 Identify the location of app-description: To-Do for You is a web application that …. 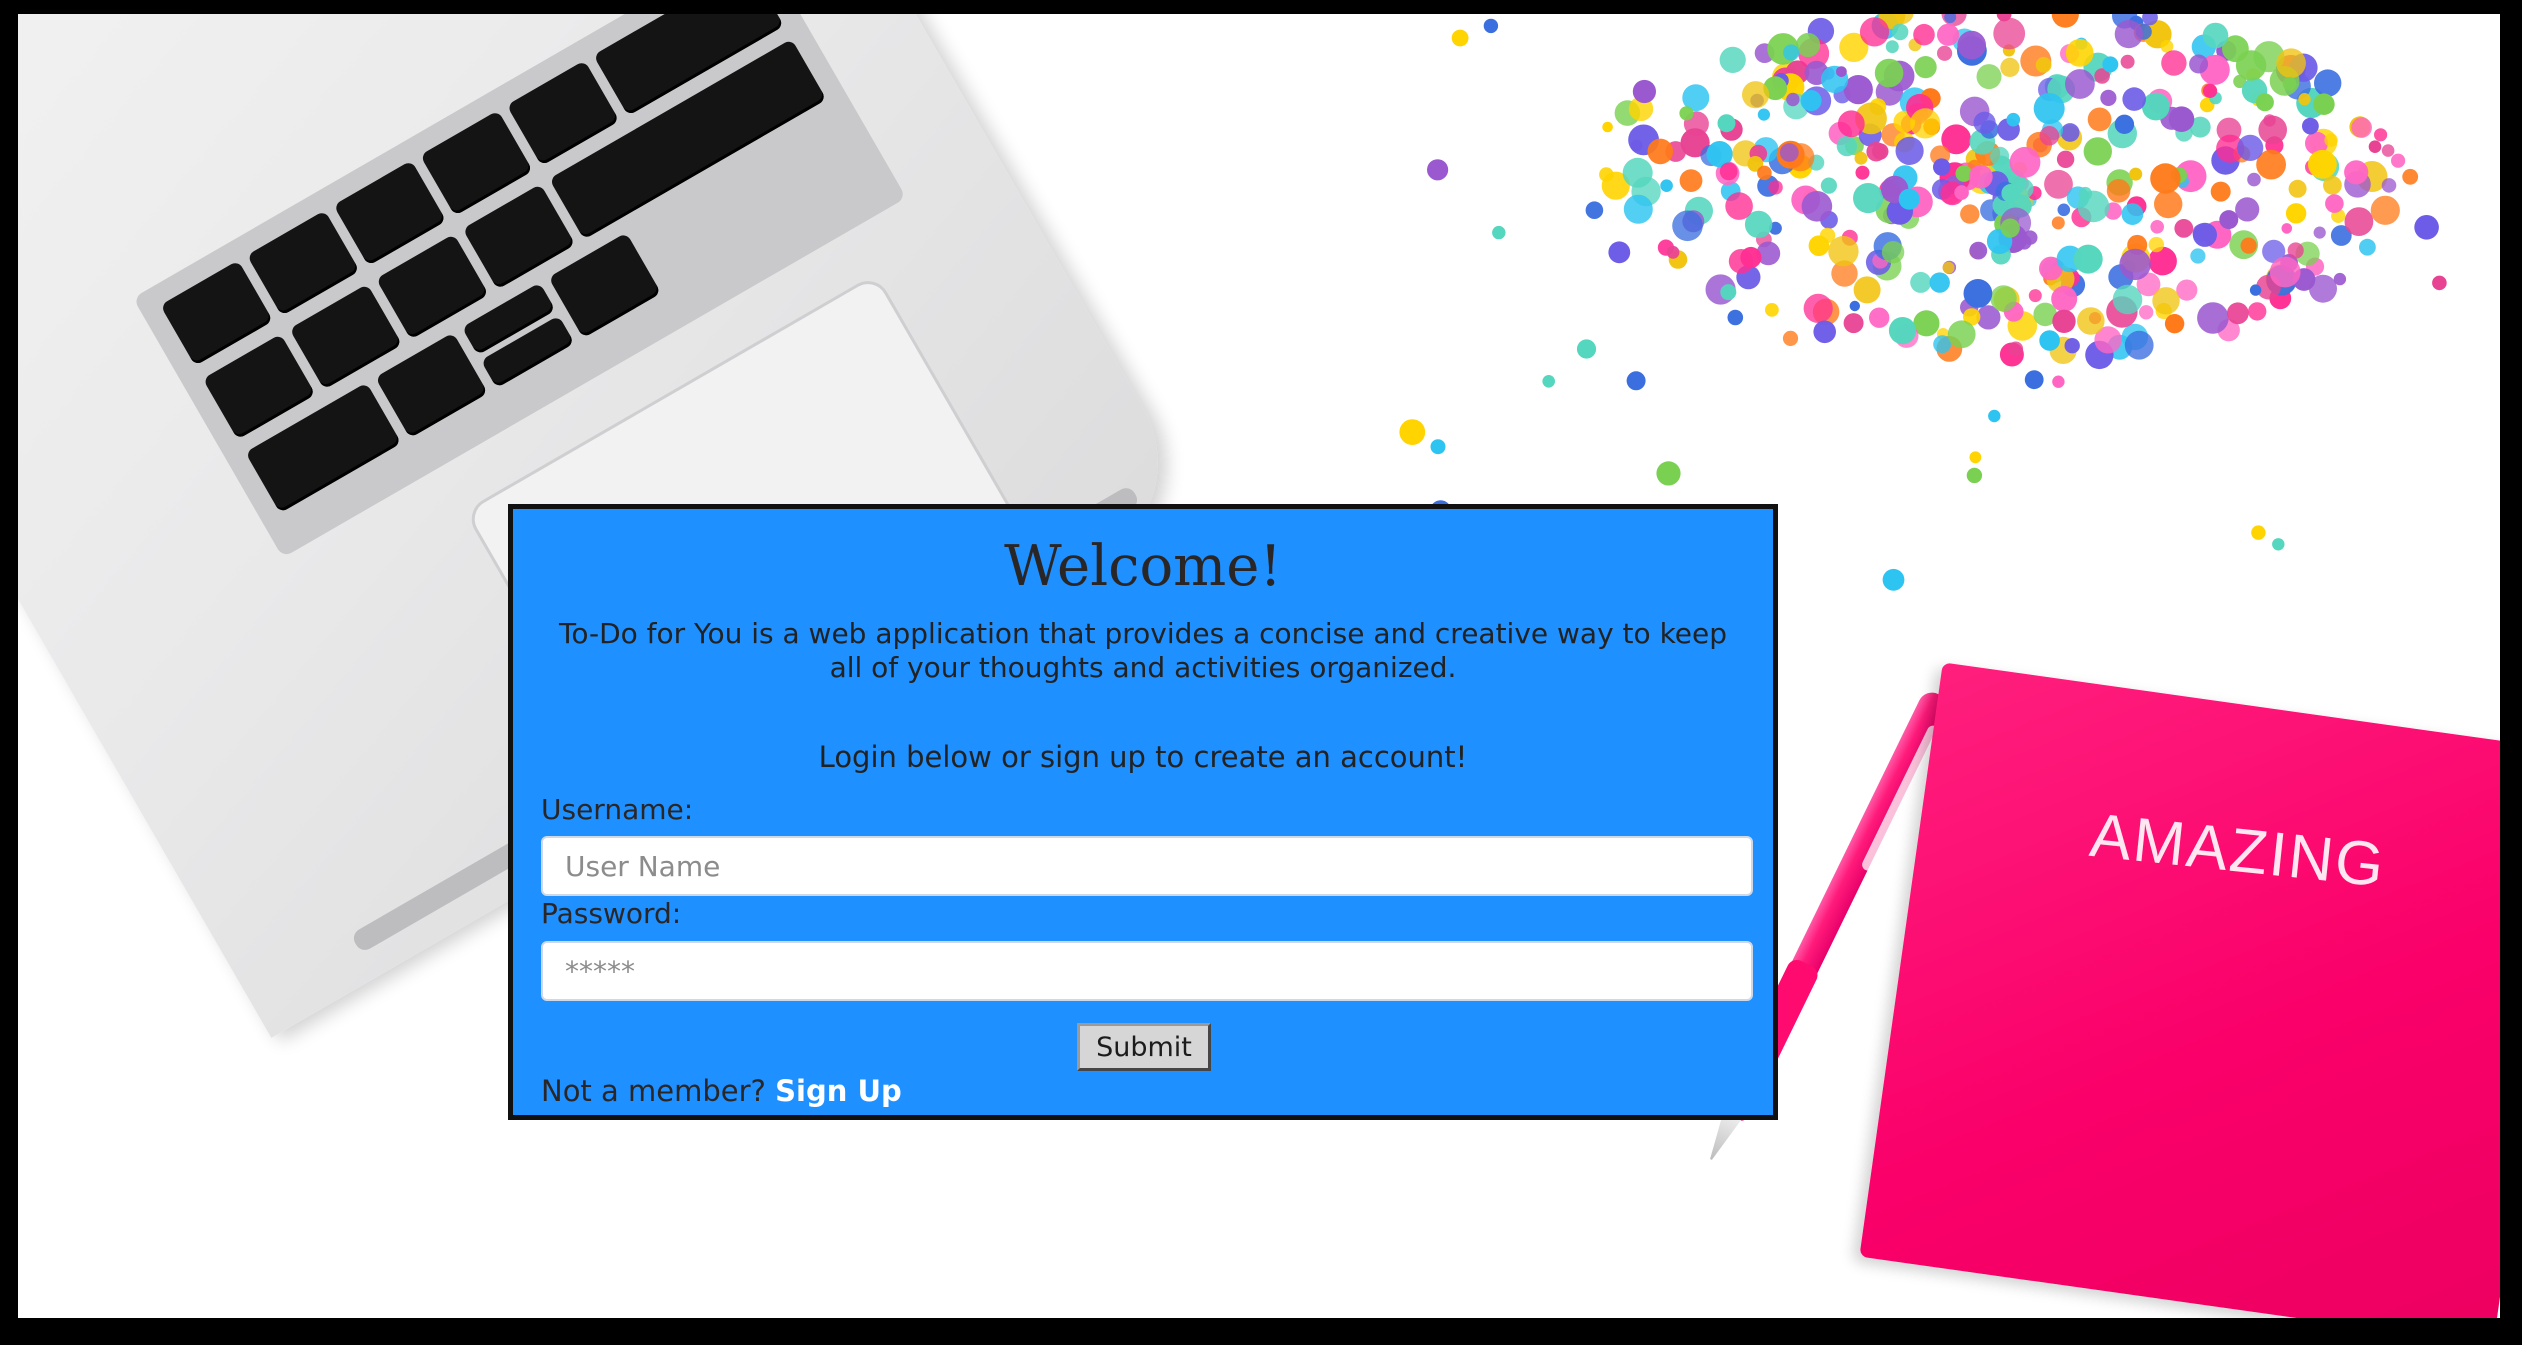
(1143, 650).